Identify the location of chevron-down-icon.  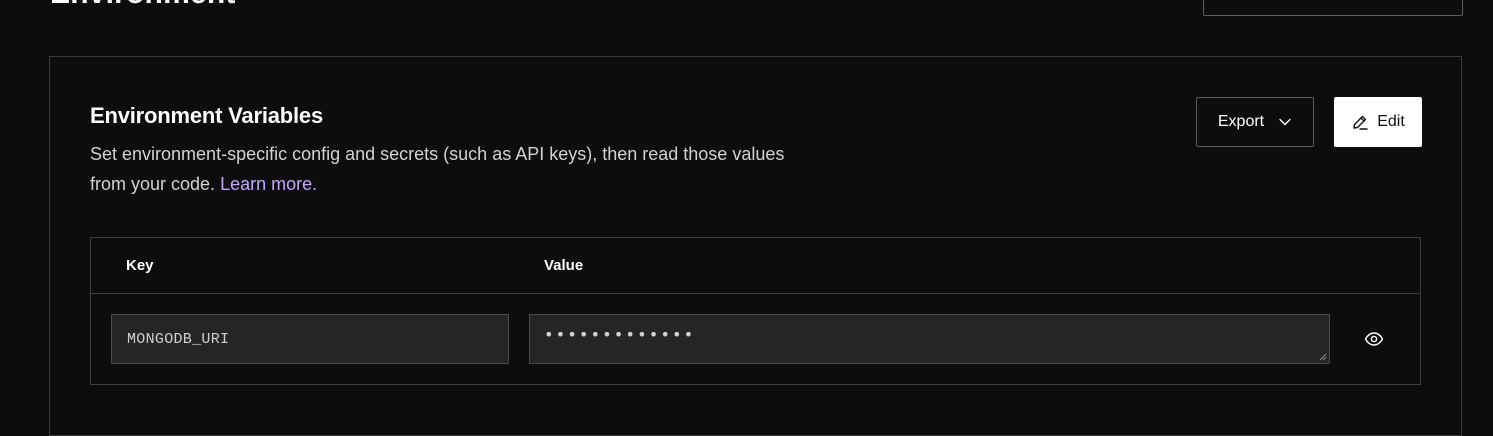
(1285, 122).